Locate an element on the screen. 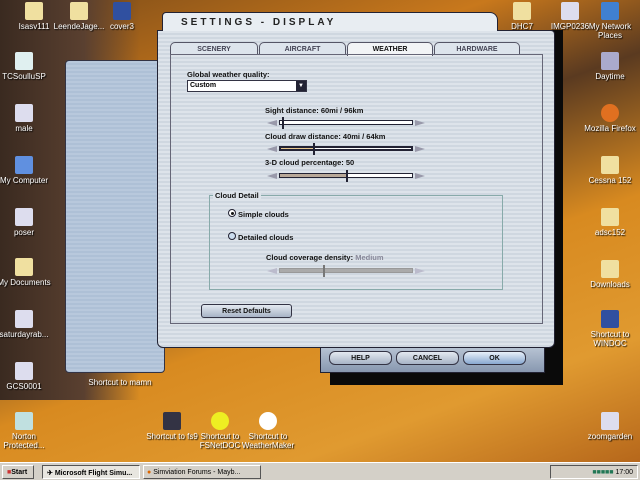 The height and width of the screenshot is (480, 640). icon-label: zoomgarden is located at coordinates (610, 436).